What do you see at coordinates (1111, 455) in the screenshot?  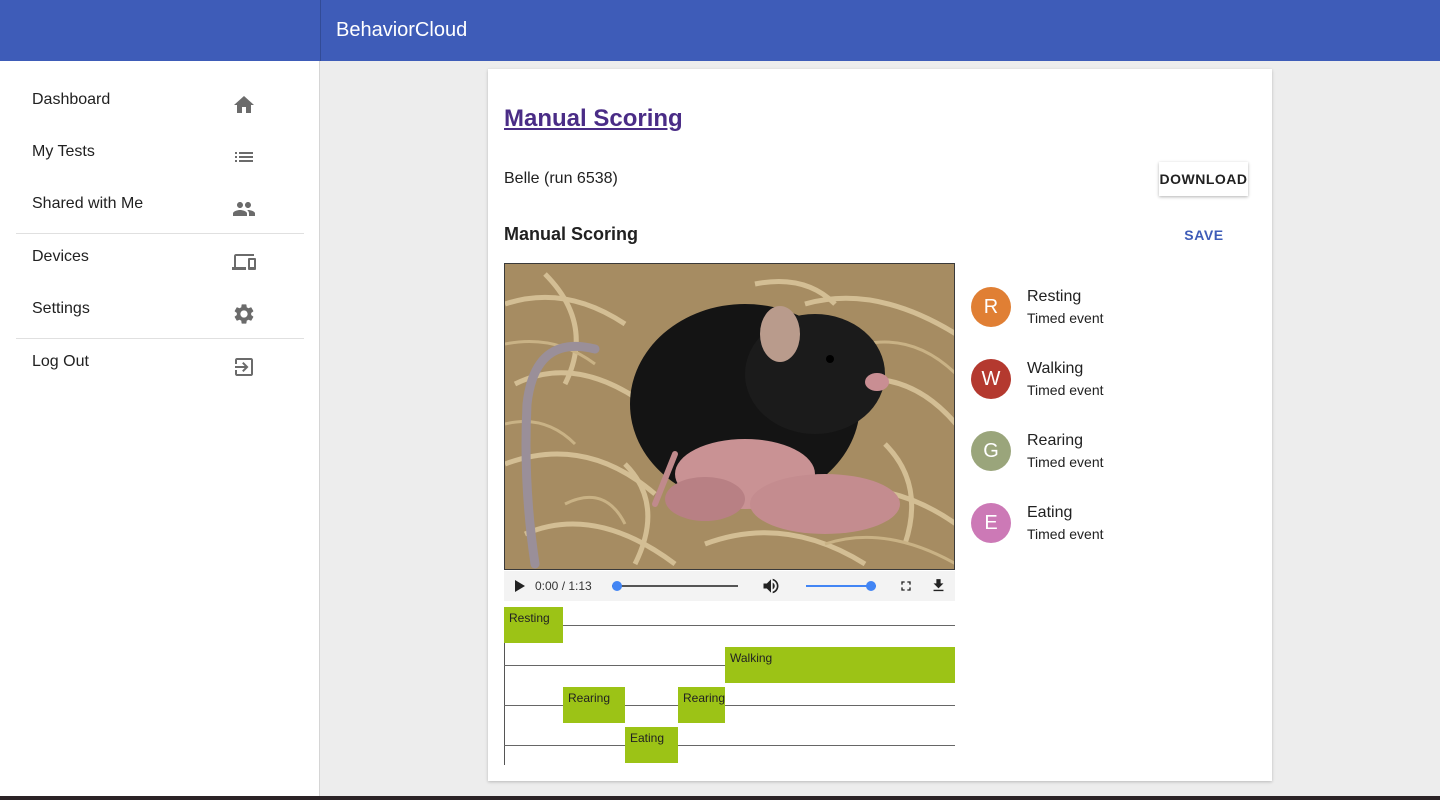 I see `event-item-rearing: G Rearing Timed event` at bounding box center [1111, 455].